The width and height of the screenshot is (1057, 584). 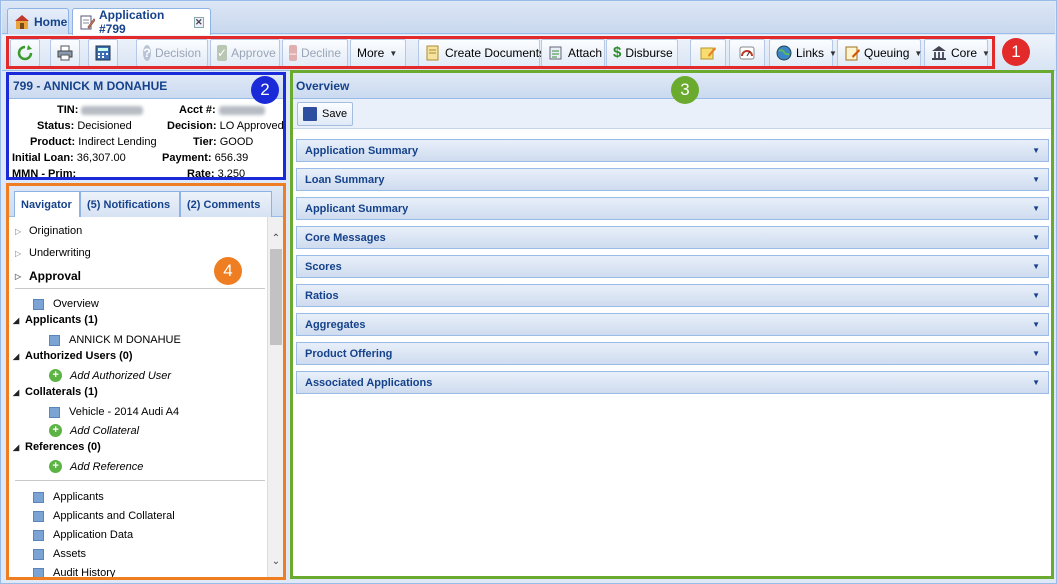 What do you see at coordinates (672, 382) in the screenshot?
I see `section-associated-applications: Associated Applications ▼` at bounding box center [672, 382].